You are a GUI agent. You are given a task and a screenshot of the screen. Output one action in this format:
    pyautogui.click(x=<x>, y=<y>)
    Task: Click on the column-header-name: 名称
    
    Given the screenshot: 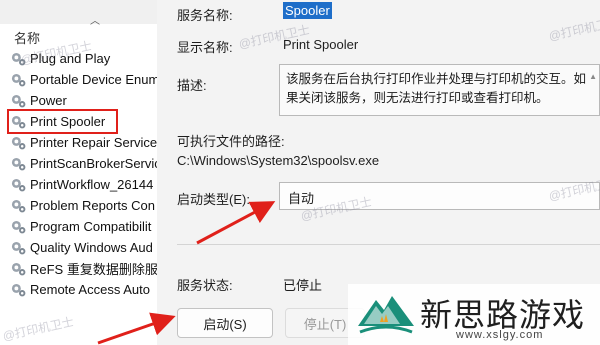 What is the action you would take?
    pyautogui.click(x=27, y=37)
    